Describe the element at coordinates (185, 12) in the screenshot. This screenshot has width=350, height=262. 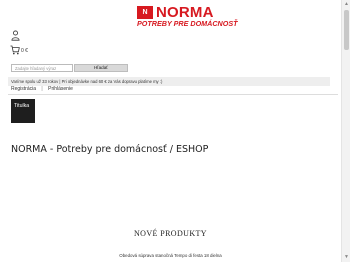
I see `logo-brand-text: NORMA` at that location.